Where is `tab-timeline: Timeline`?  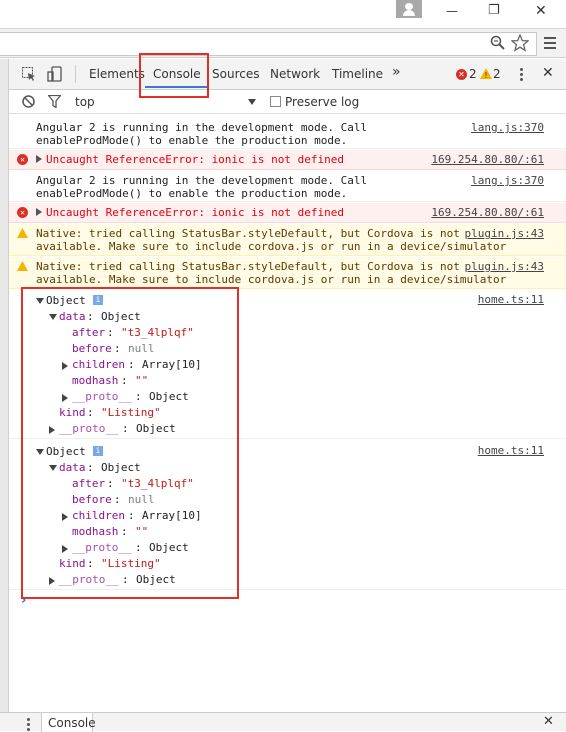 tab-timeline: Timeline is located at coordinates (357, 74).